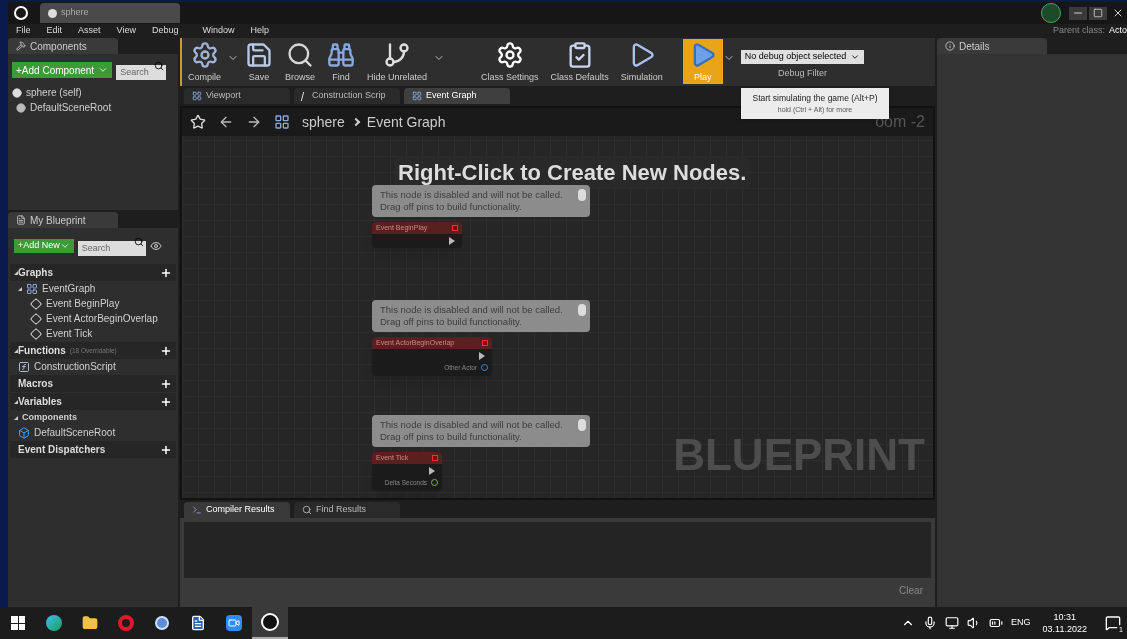 Image resolution: width=1127 pixels, height=639 pixels. Describe the element at coordinates (21, 107) in the screenshot. I see `scene-icon` at that location.